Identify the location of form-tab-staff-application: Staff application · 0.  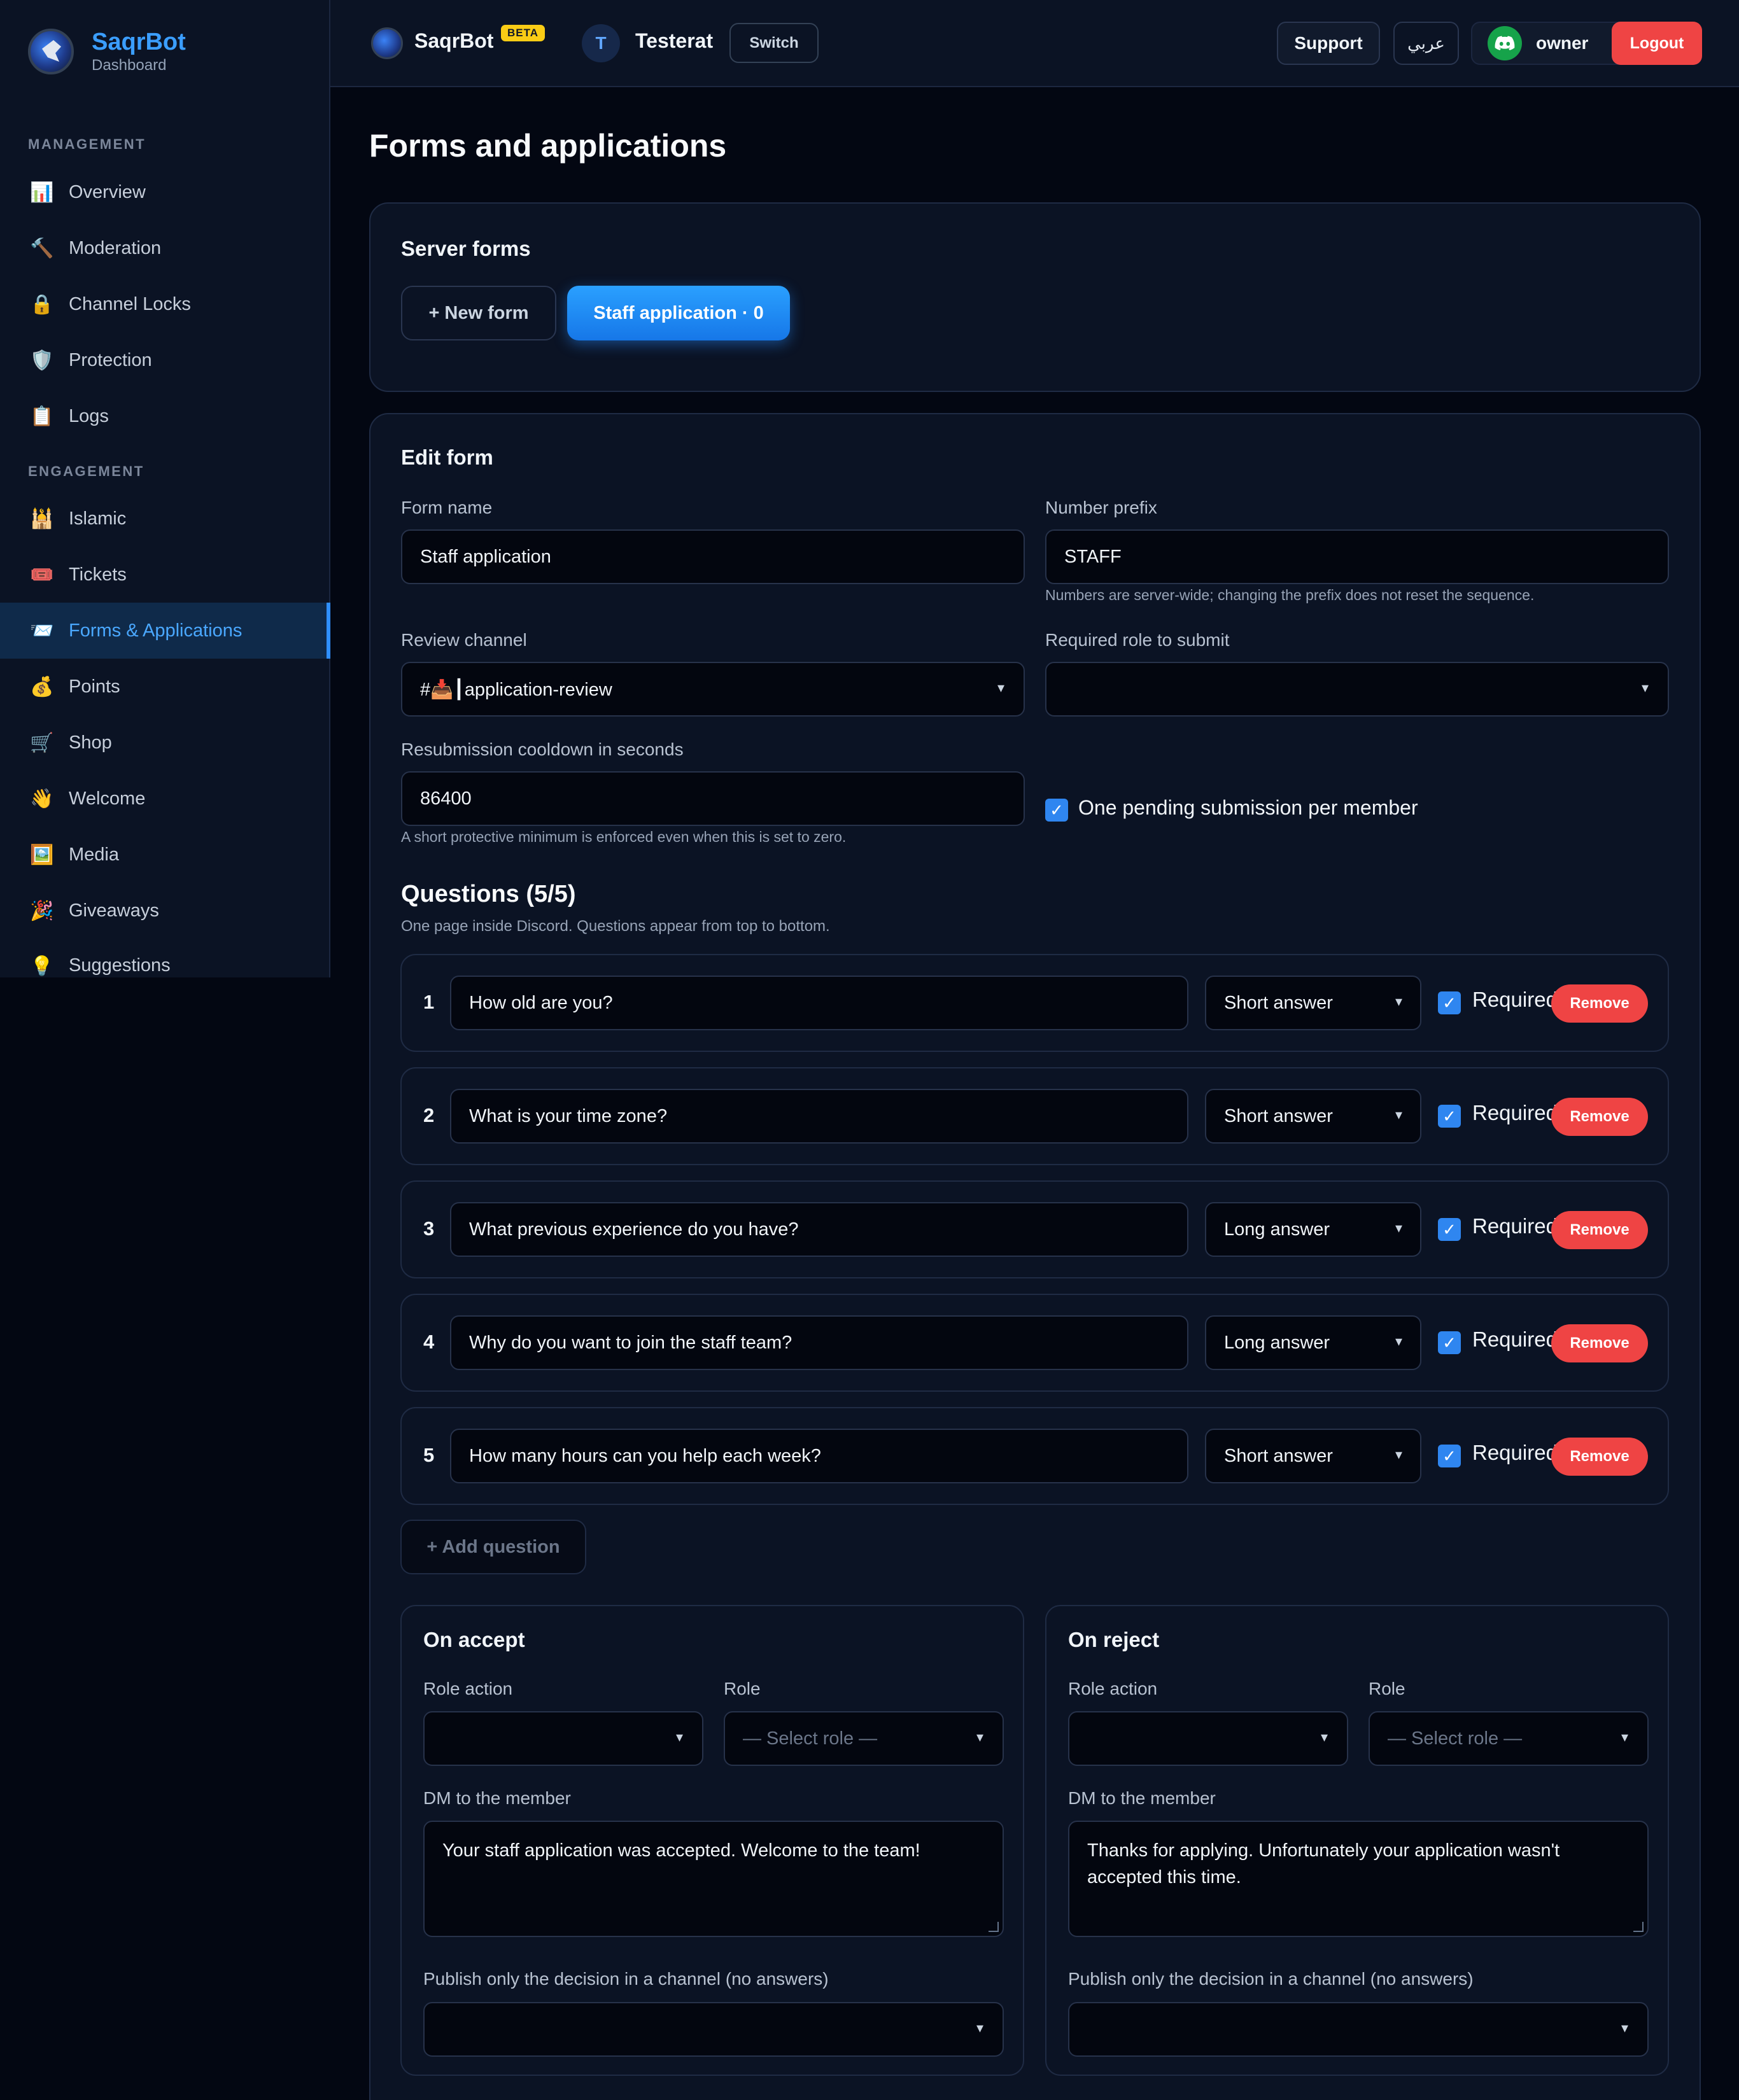
(678, 313).